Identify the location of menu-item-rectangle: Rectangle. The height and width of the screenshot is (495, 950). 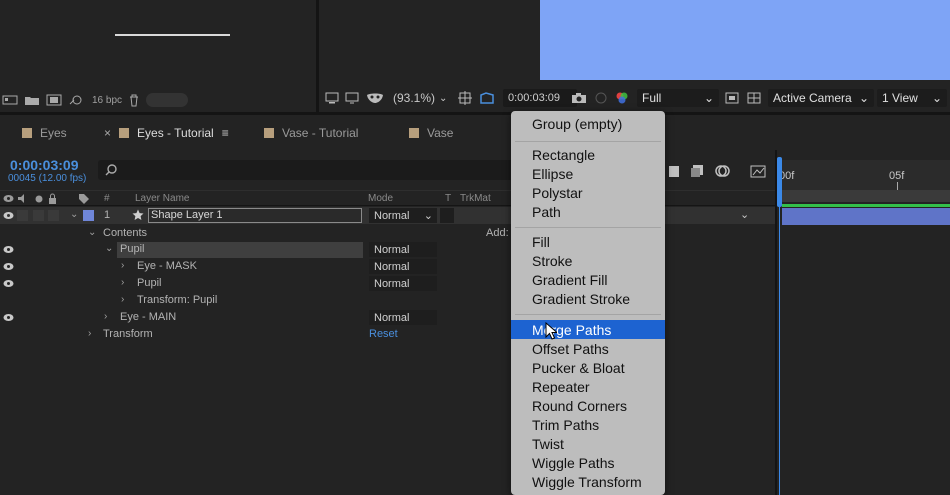
(588, 154).